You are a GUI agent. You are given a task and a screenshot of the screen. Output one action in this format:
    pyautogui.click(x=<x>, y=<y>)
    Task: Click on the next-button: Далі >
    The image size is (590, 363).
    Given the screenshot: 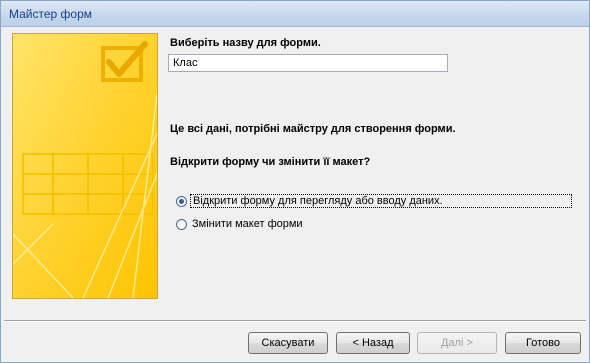 What is the action you would take?
    pyautogui.click(x=457, y=343)
    